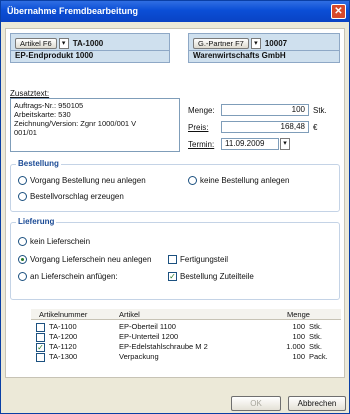 The width and height of the screenshot is (350, 414). What do you see at coordinates (320, 110) in the screenshot?
I see `menge-unit: Stk.` at bounding box center [320, 110].